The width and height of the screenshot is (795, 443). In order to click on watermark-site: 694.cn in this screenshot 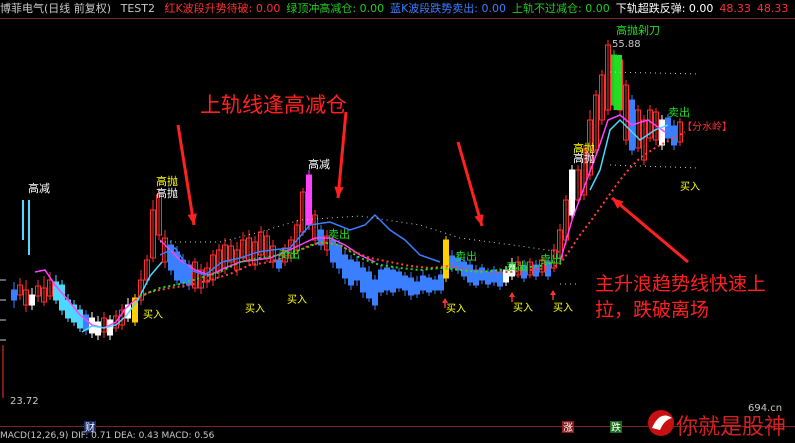, I will do `click(765, 408)`.